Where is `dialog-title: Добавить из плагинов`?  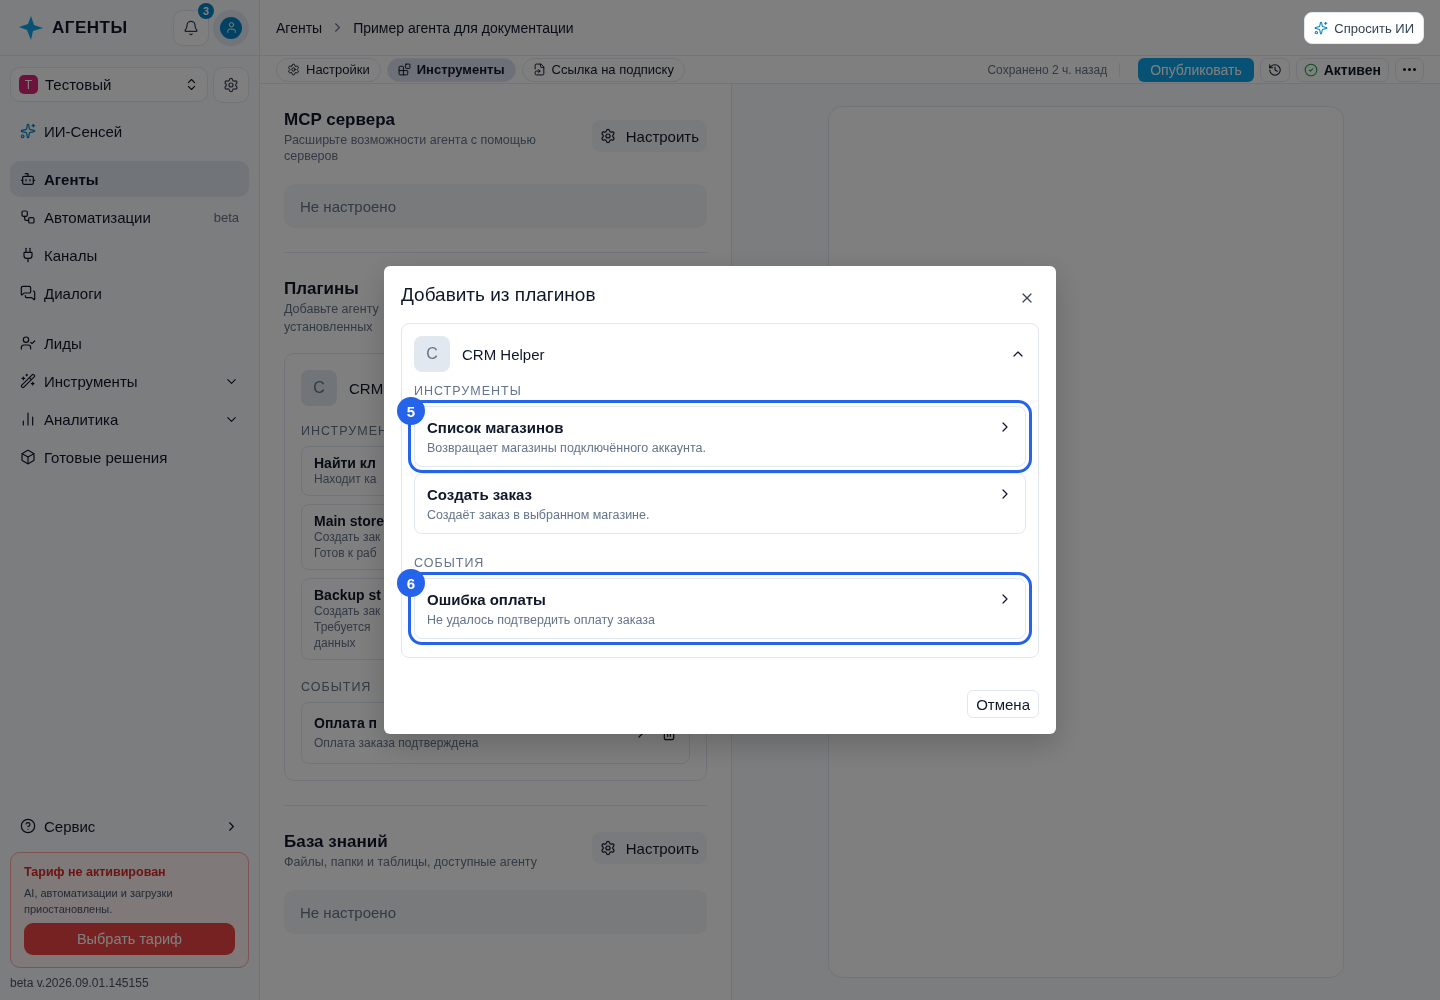
dialog-title: Добавить из плагинов is located at coordinates (498, 295).